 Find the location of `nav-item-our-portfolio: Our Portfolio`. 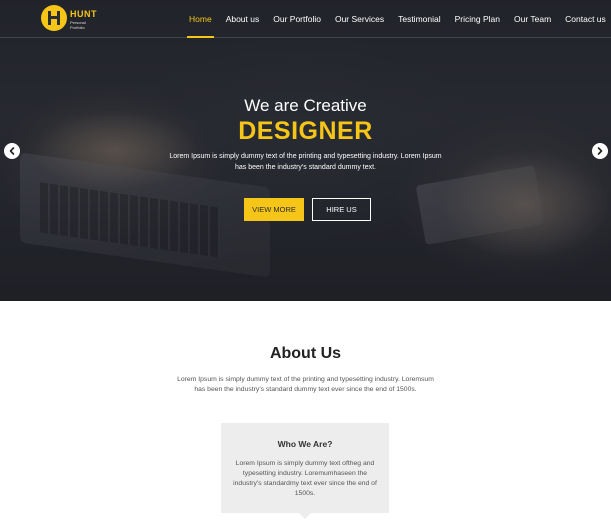

nav-item-our-portfolio: Our Portfolio is located at coordinates (297, 19).